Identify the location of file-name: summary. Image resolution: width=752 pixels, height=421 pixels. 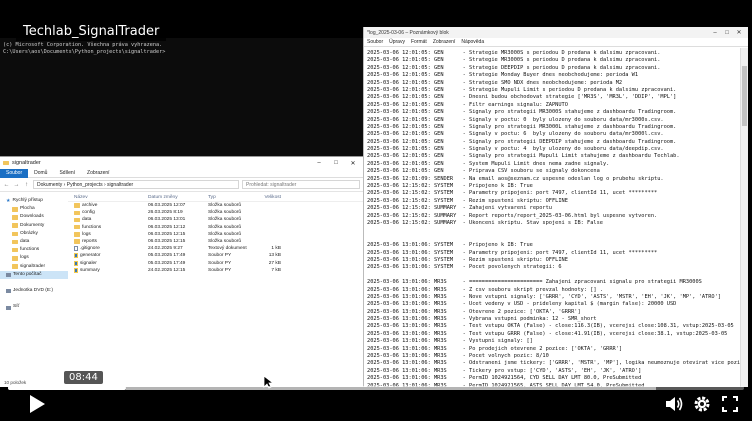
(90, 270).